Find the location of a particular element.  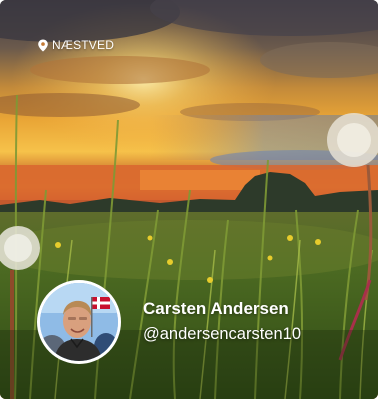

profile-header: Carsten Andersen @andersencarsten10 is located at coordinates (169, 322).